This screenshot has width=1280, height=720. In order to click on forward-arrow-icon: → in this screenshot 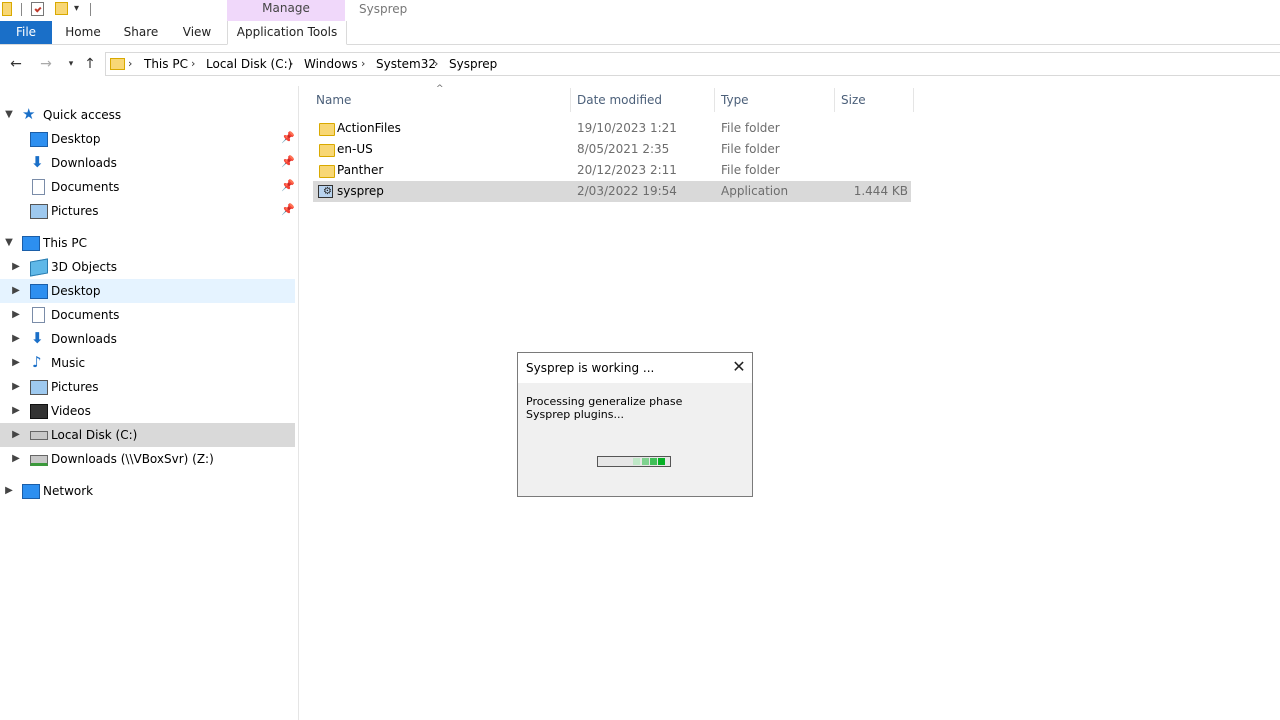, I will do `click(46, 64)`.